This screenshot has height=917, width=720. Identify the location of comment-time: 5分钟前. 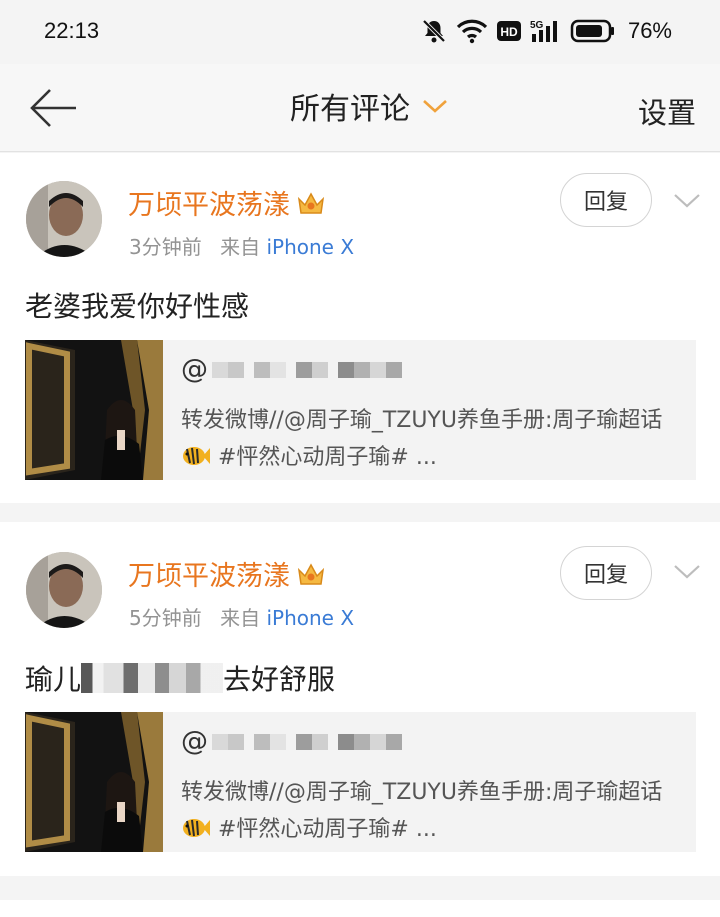
(165, 618).